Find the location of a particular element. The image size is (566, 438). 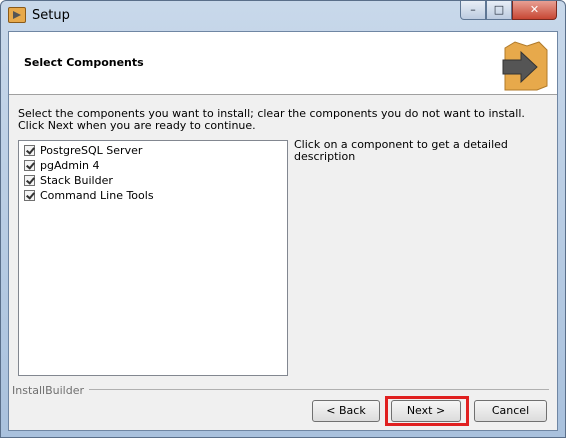

list-item: Stack Builder is located at coordinates (68, 181).